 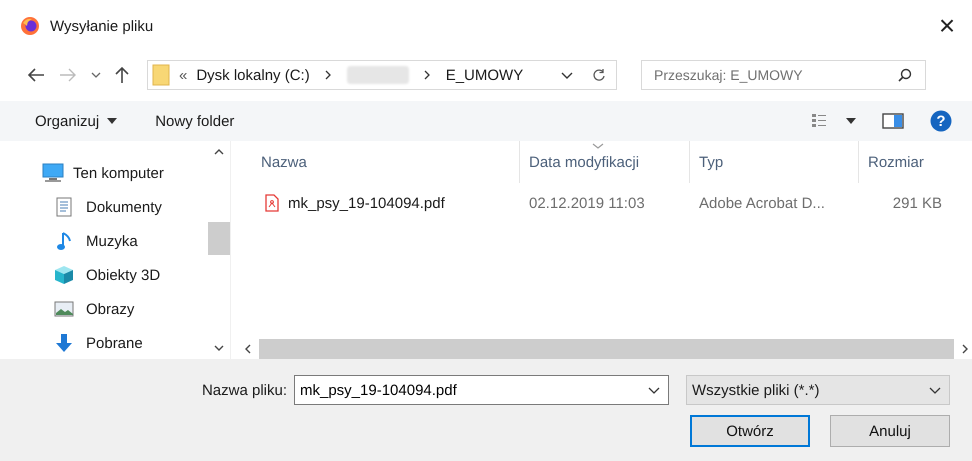 What do you see at coordinates (917, 203) in the screenshot?
I see `table-cell-text: 291 KB` at bounding box center [917, 203].